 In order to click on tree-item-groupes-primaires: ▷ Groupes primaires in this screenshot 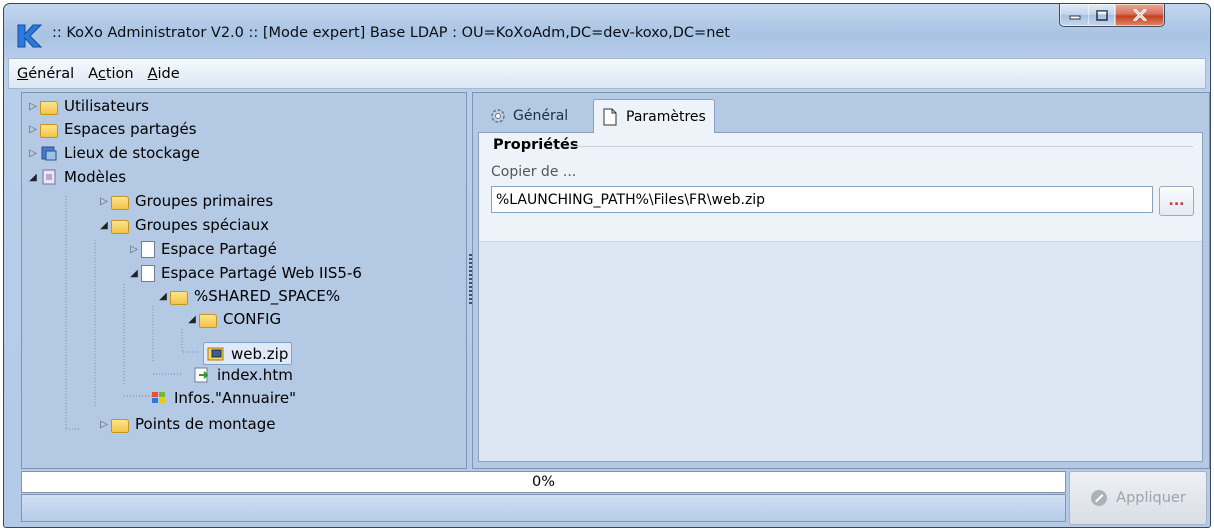, I will do `click(185, 201)`.